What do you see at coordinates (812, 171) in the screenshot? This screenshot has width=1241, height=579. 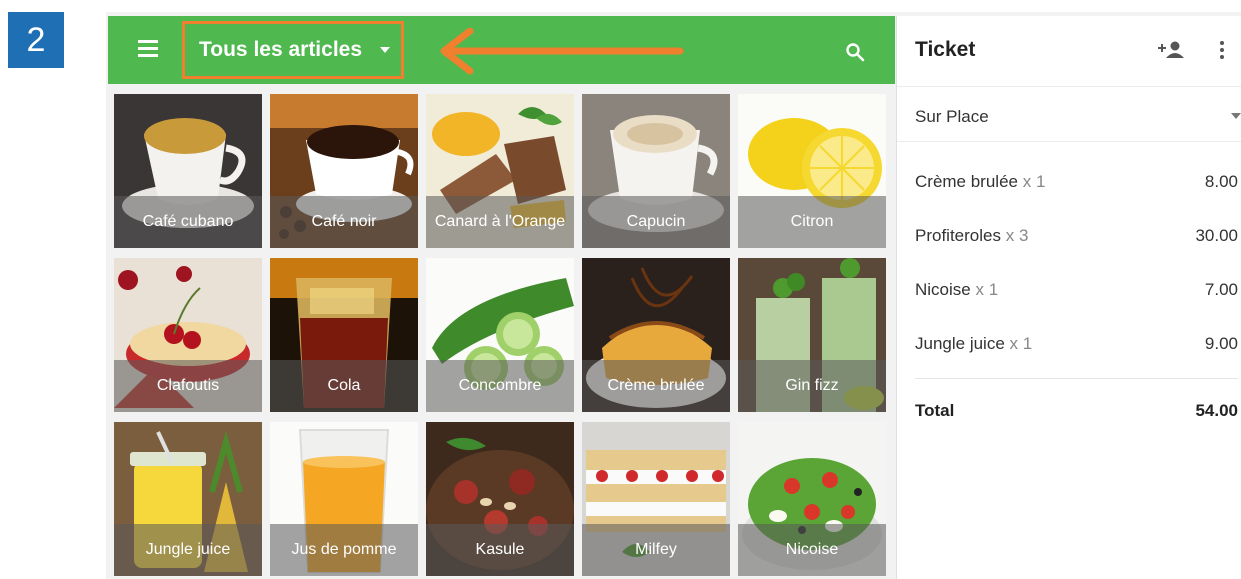 I see `item-tile: Citron` at bounding box center [812, 171].